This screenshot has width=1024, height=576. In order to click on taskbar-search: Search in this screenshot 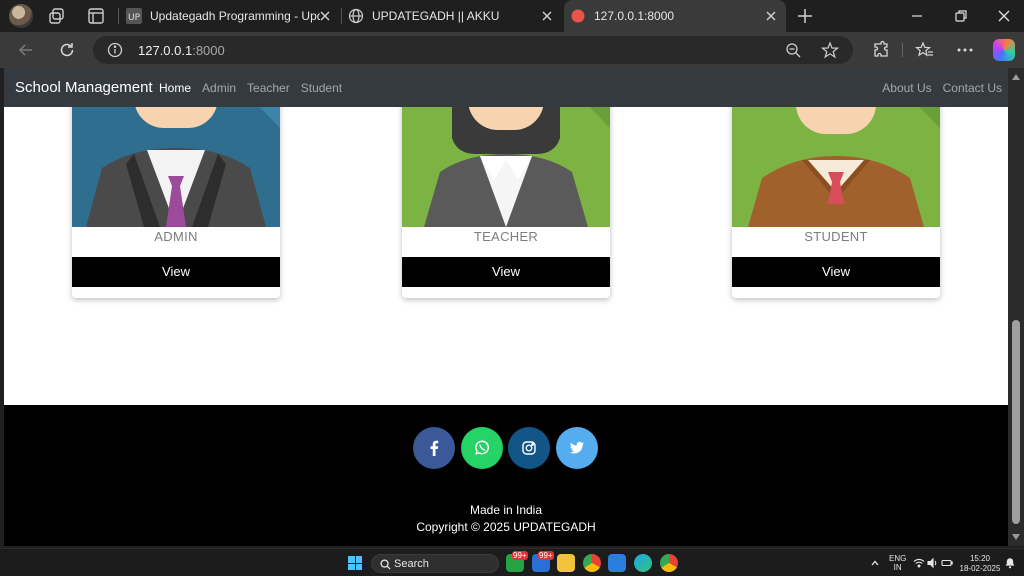, I will do `click(435, 563)`.